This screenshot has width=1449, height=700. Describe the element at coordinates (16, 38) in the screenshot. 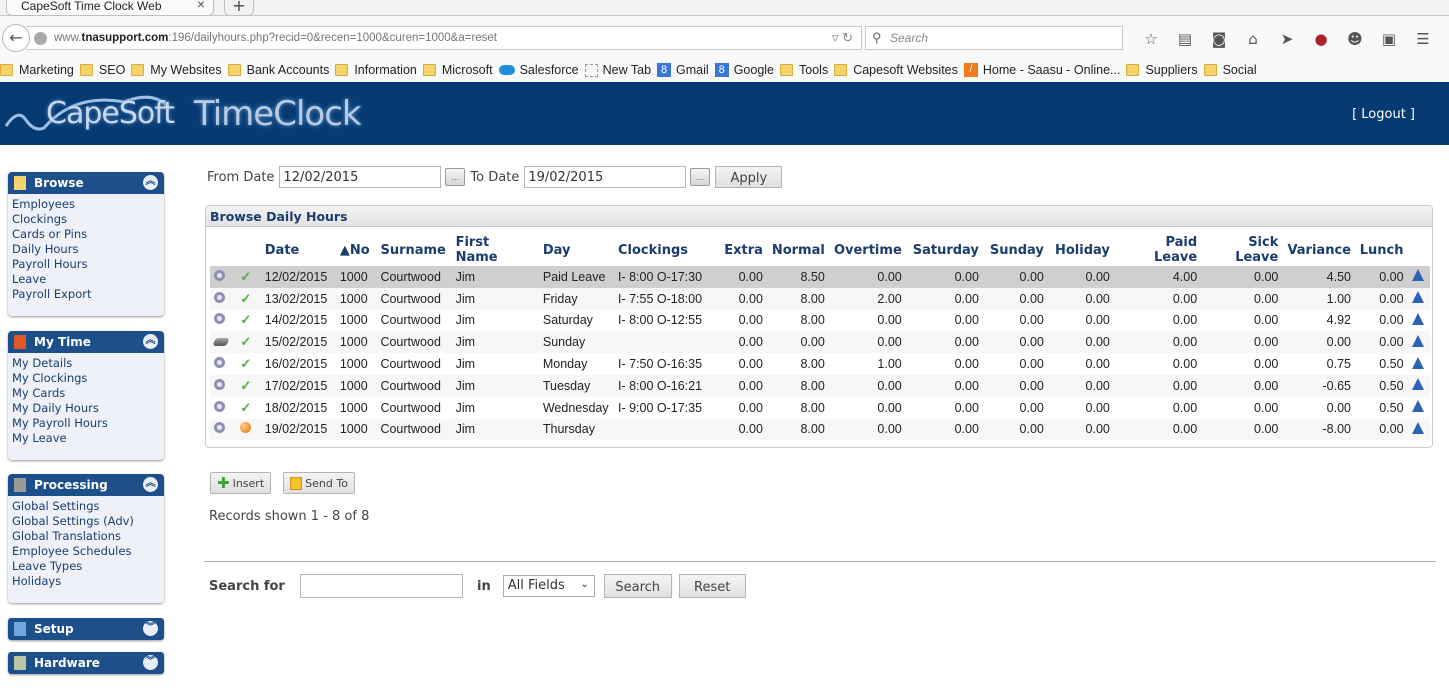

I see `back-button: ←` at that location.